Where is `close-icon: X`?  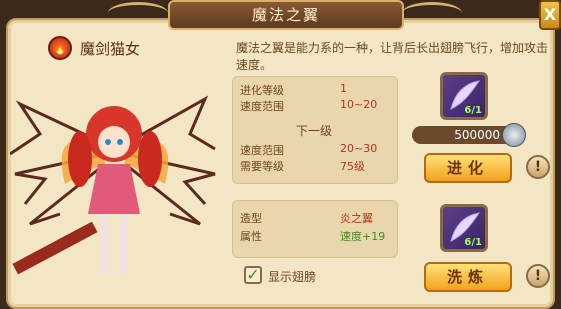 close-icon: X is located at coordinates (550, 14).